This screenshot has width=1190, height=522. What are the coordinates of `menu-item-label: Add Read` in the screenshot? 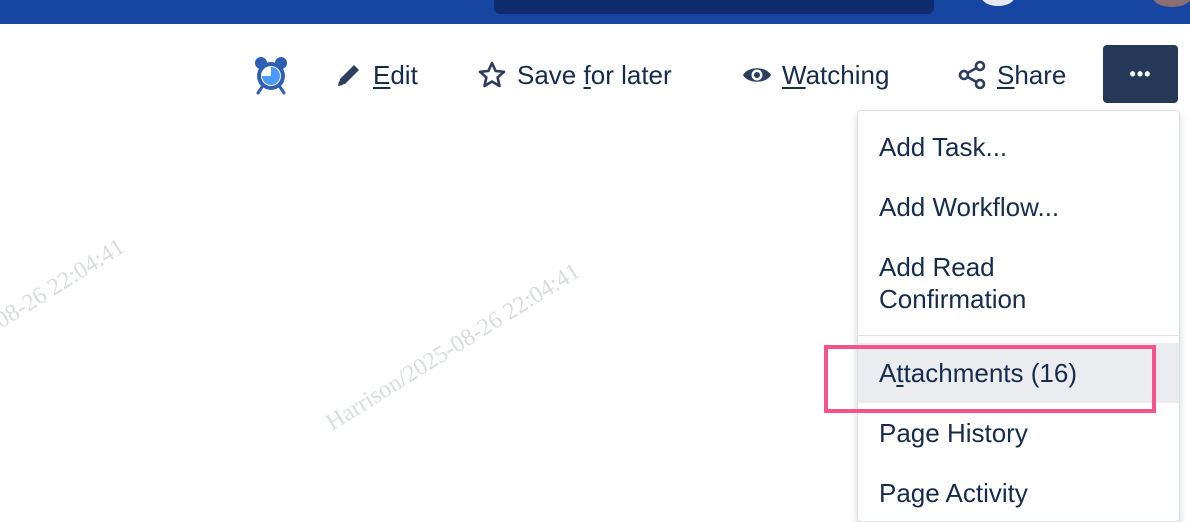 It's located at (937, 267).